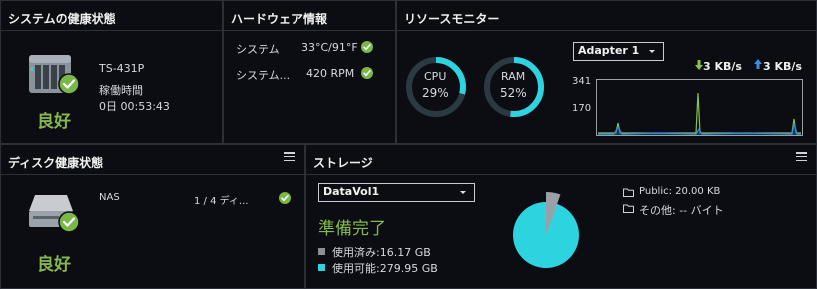 The image size is (817, 289). I want to click on available-space: 使用可能:279.95 GB, so click(385, 268).